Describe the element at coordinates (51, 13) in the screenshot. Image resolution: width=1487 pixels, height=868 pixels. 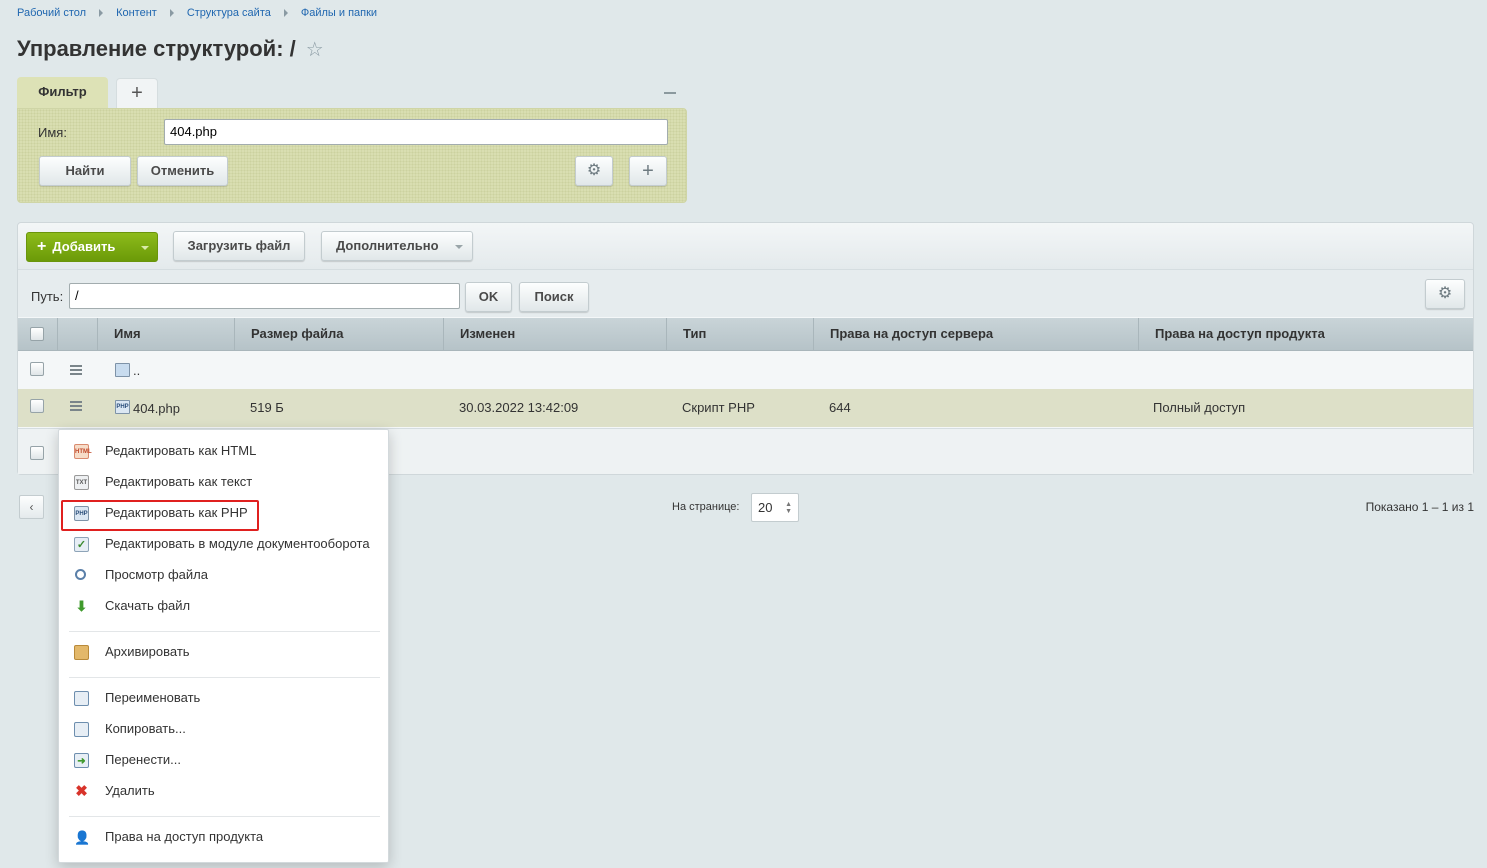
I see `breadcrumb-desktop: Рабочий стол` at that location.